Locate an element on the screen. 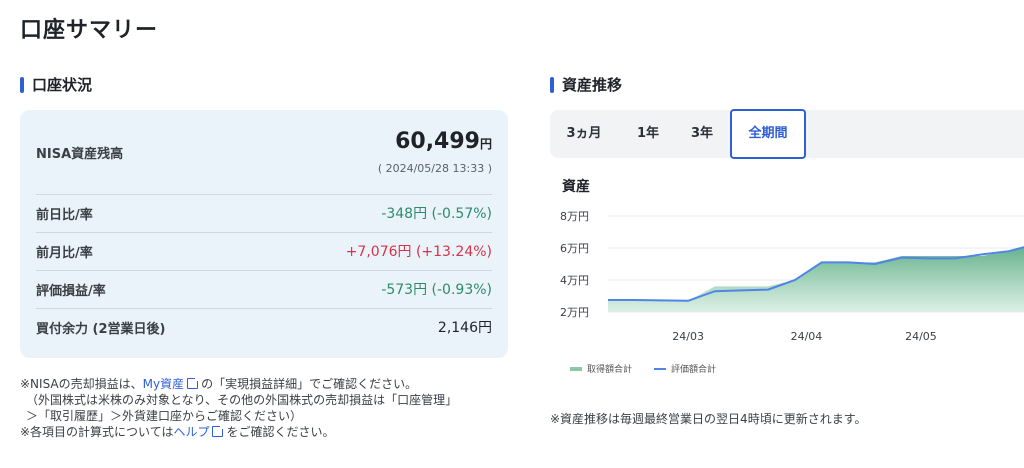 Image resolution: width=1024 pixels, height=468 pixels. day-change-value: -348円 (-0.57%) is located at coordinates (436, 214).